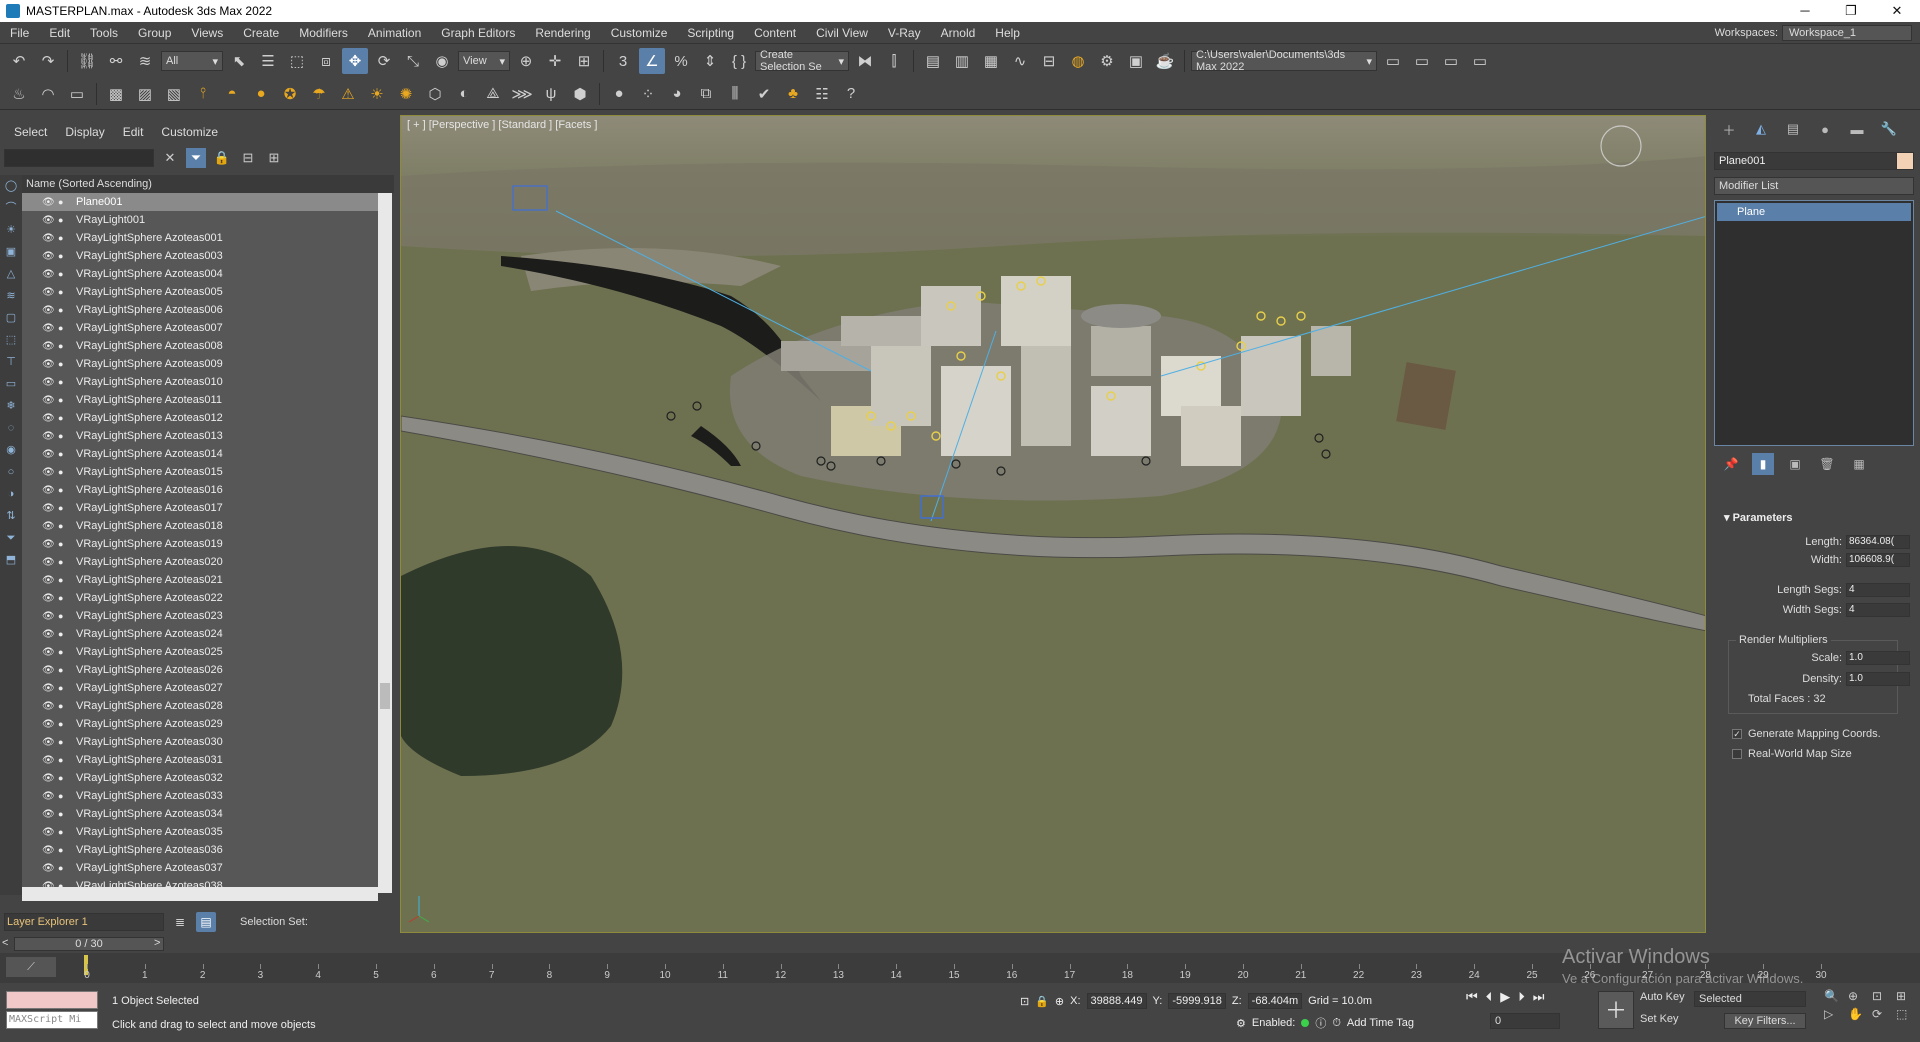  What do you see at coordinates (991, 61) in the screenshot?
I see `ribbon-toggle-icon: ▦` at bounding box center [991, 61].